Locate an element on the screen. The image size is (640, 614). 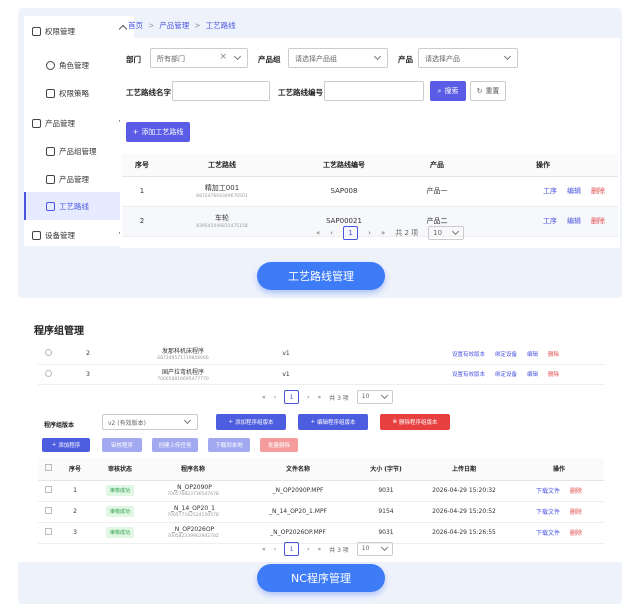
row-file: _N_OP2090P.MPF is located at coordinates (298, 491).